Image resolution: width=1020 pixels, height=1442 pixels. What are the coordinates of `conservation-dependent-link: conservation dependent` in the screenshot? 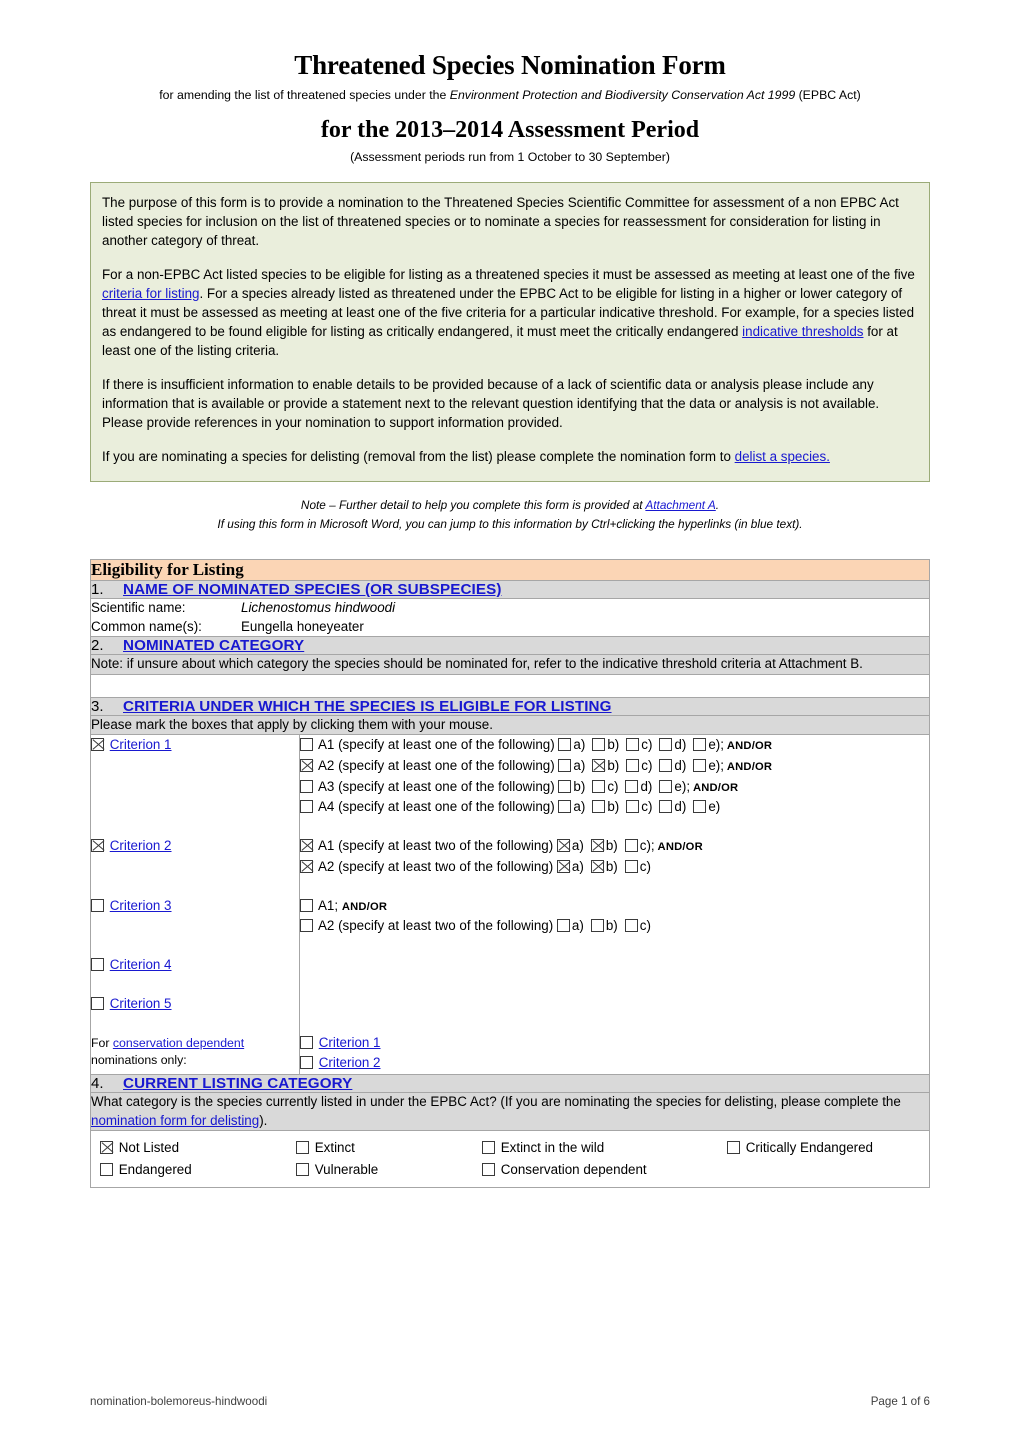 It's located at (178, 1043).